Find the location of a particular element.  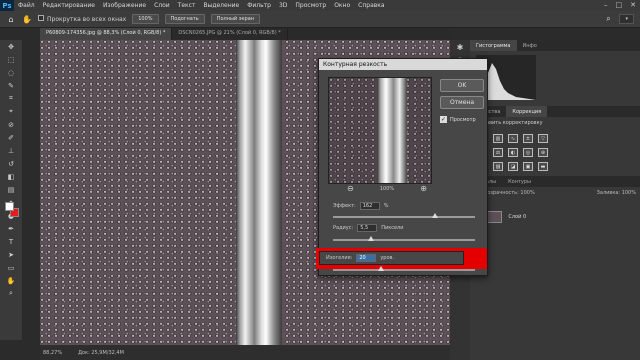

threshold-slider-thumb is located at coordinates (381, 268).